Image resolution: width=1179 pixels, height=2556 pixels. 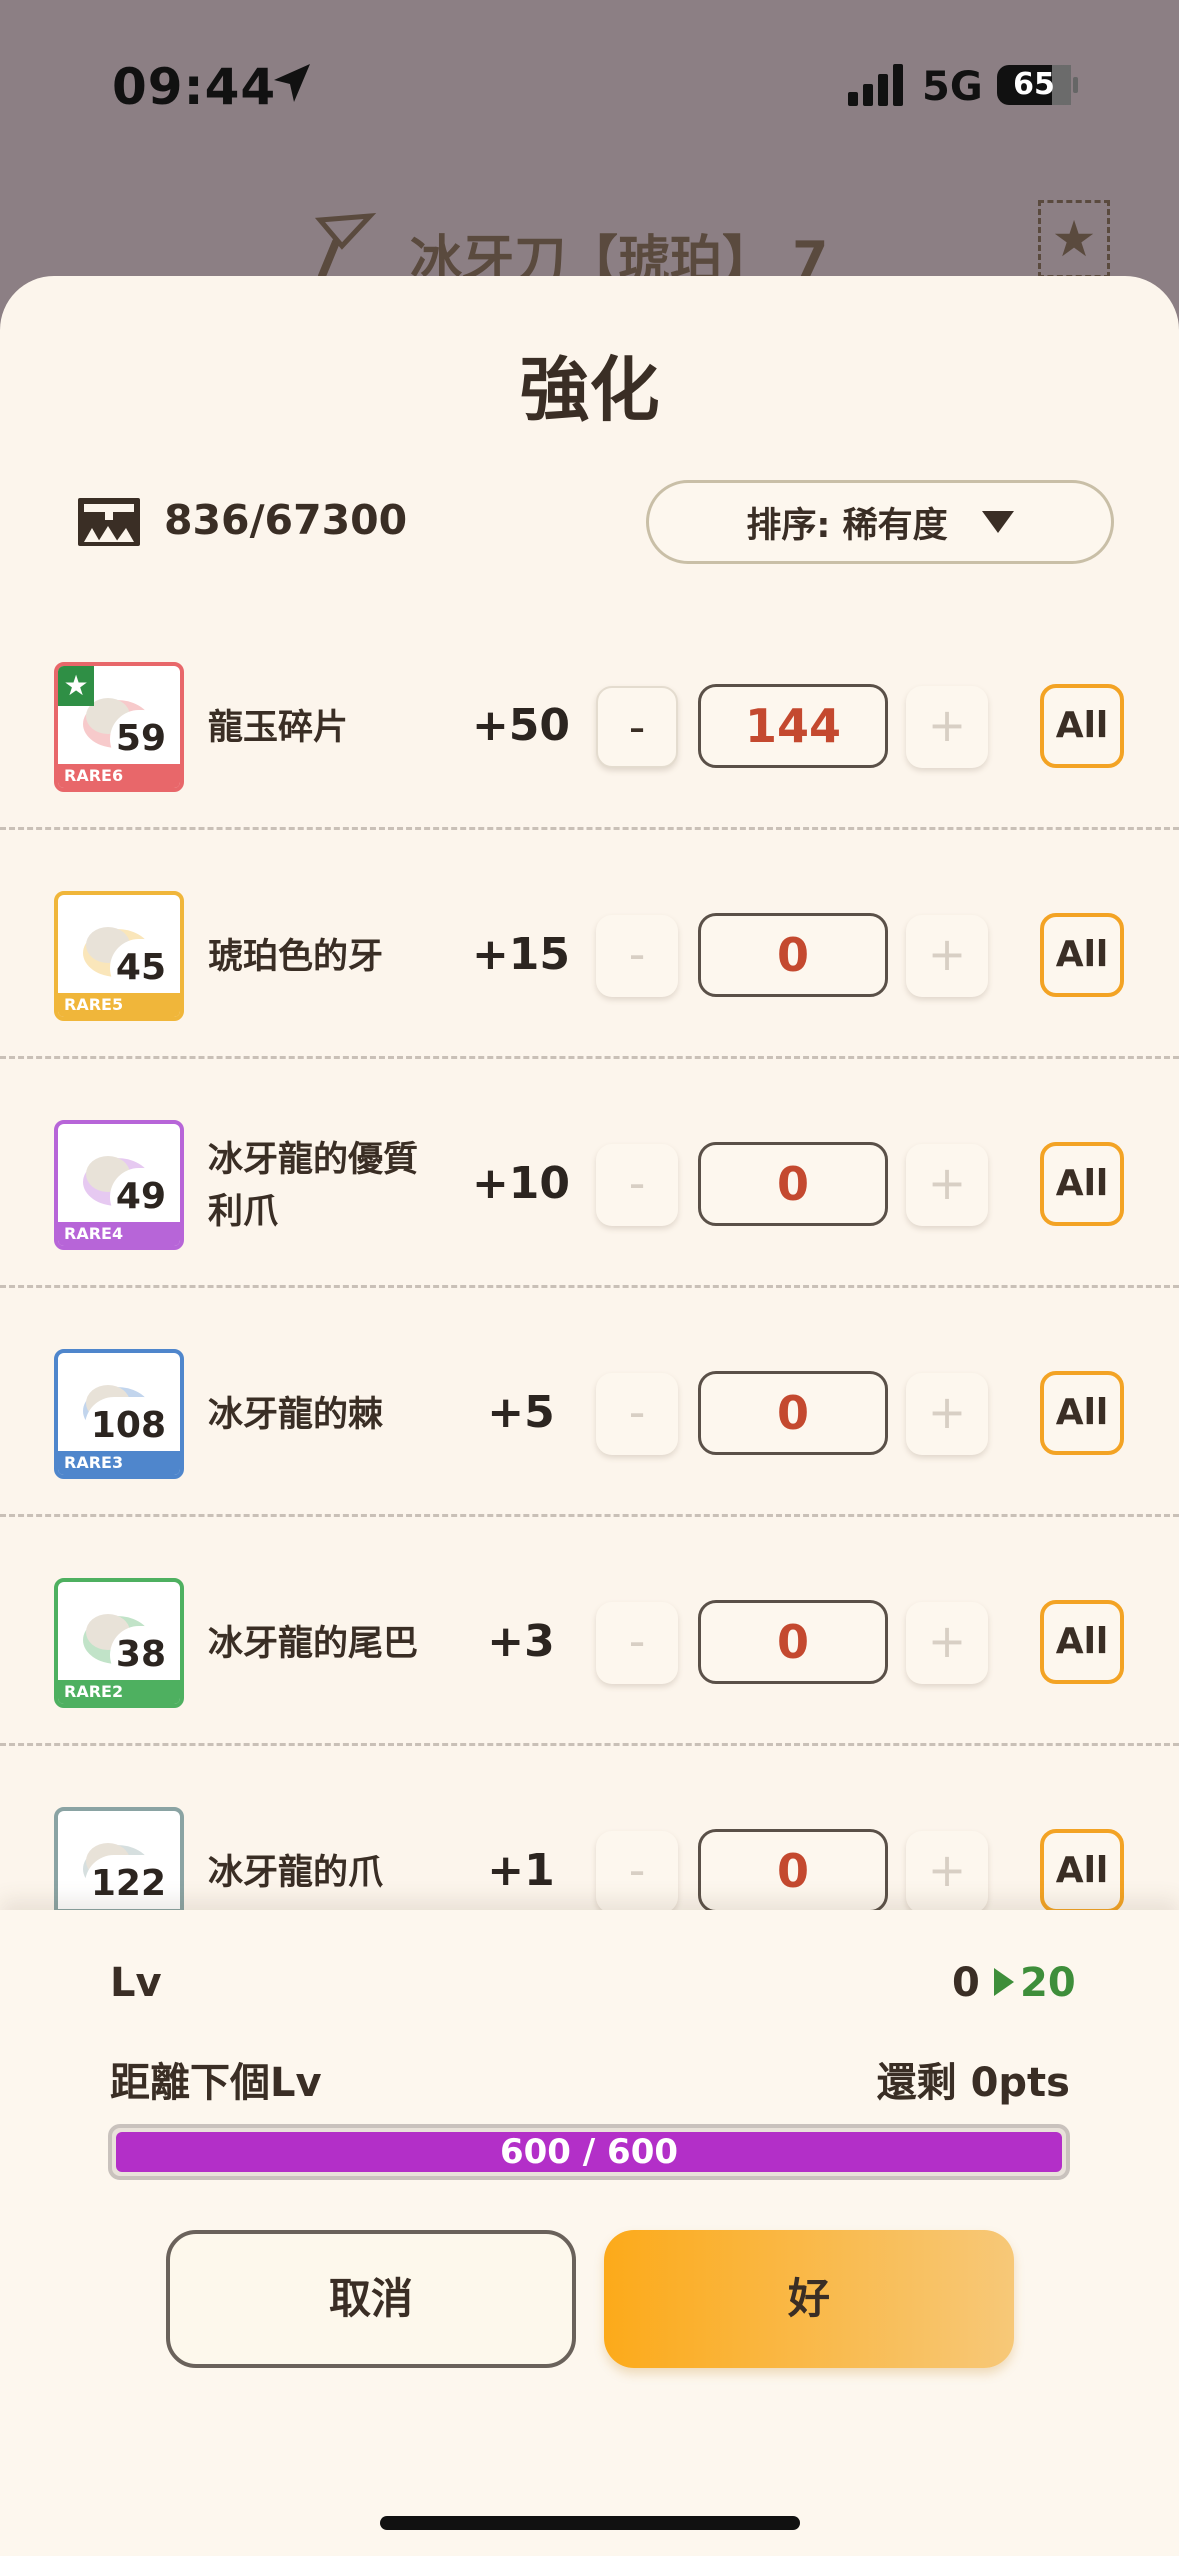 I want to click on rarity-label: RARE4, so click(x=119, y=1234).